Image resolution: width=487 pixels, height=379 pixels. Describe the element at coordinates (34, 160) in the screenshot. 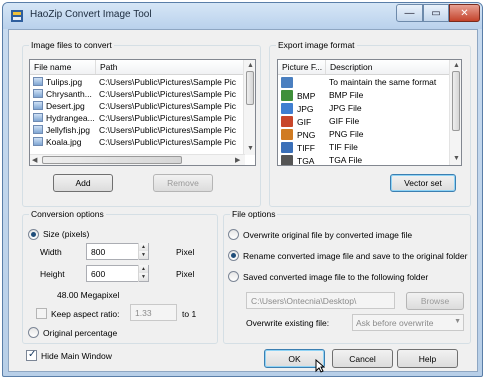

I see `scroll-left-icon: ◀` at that location.